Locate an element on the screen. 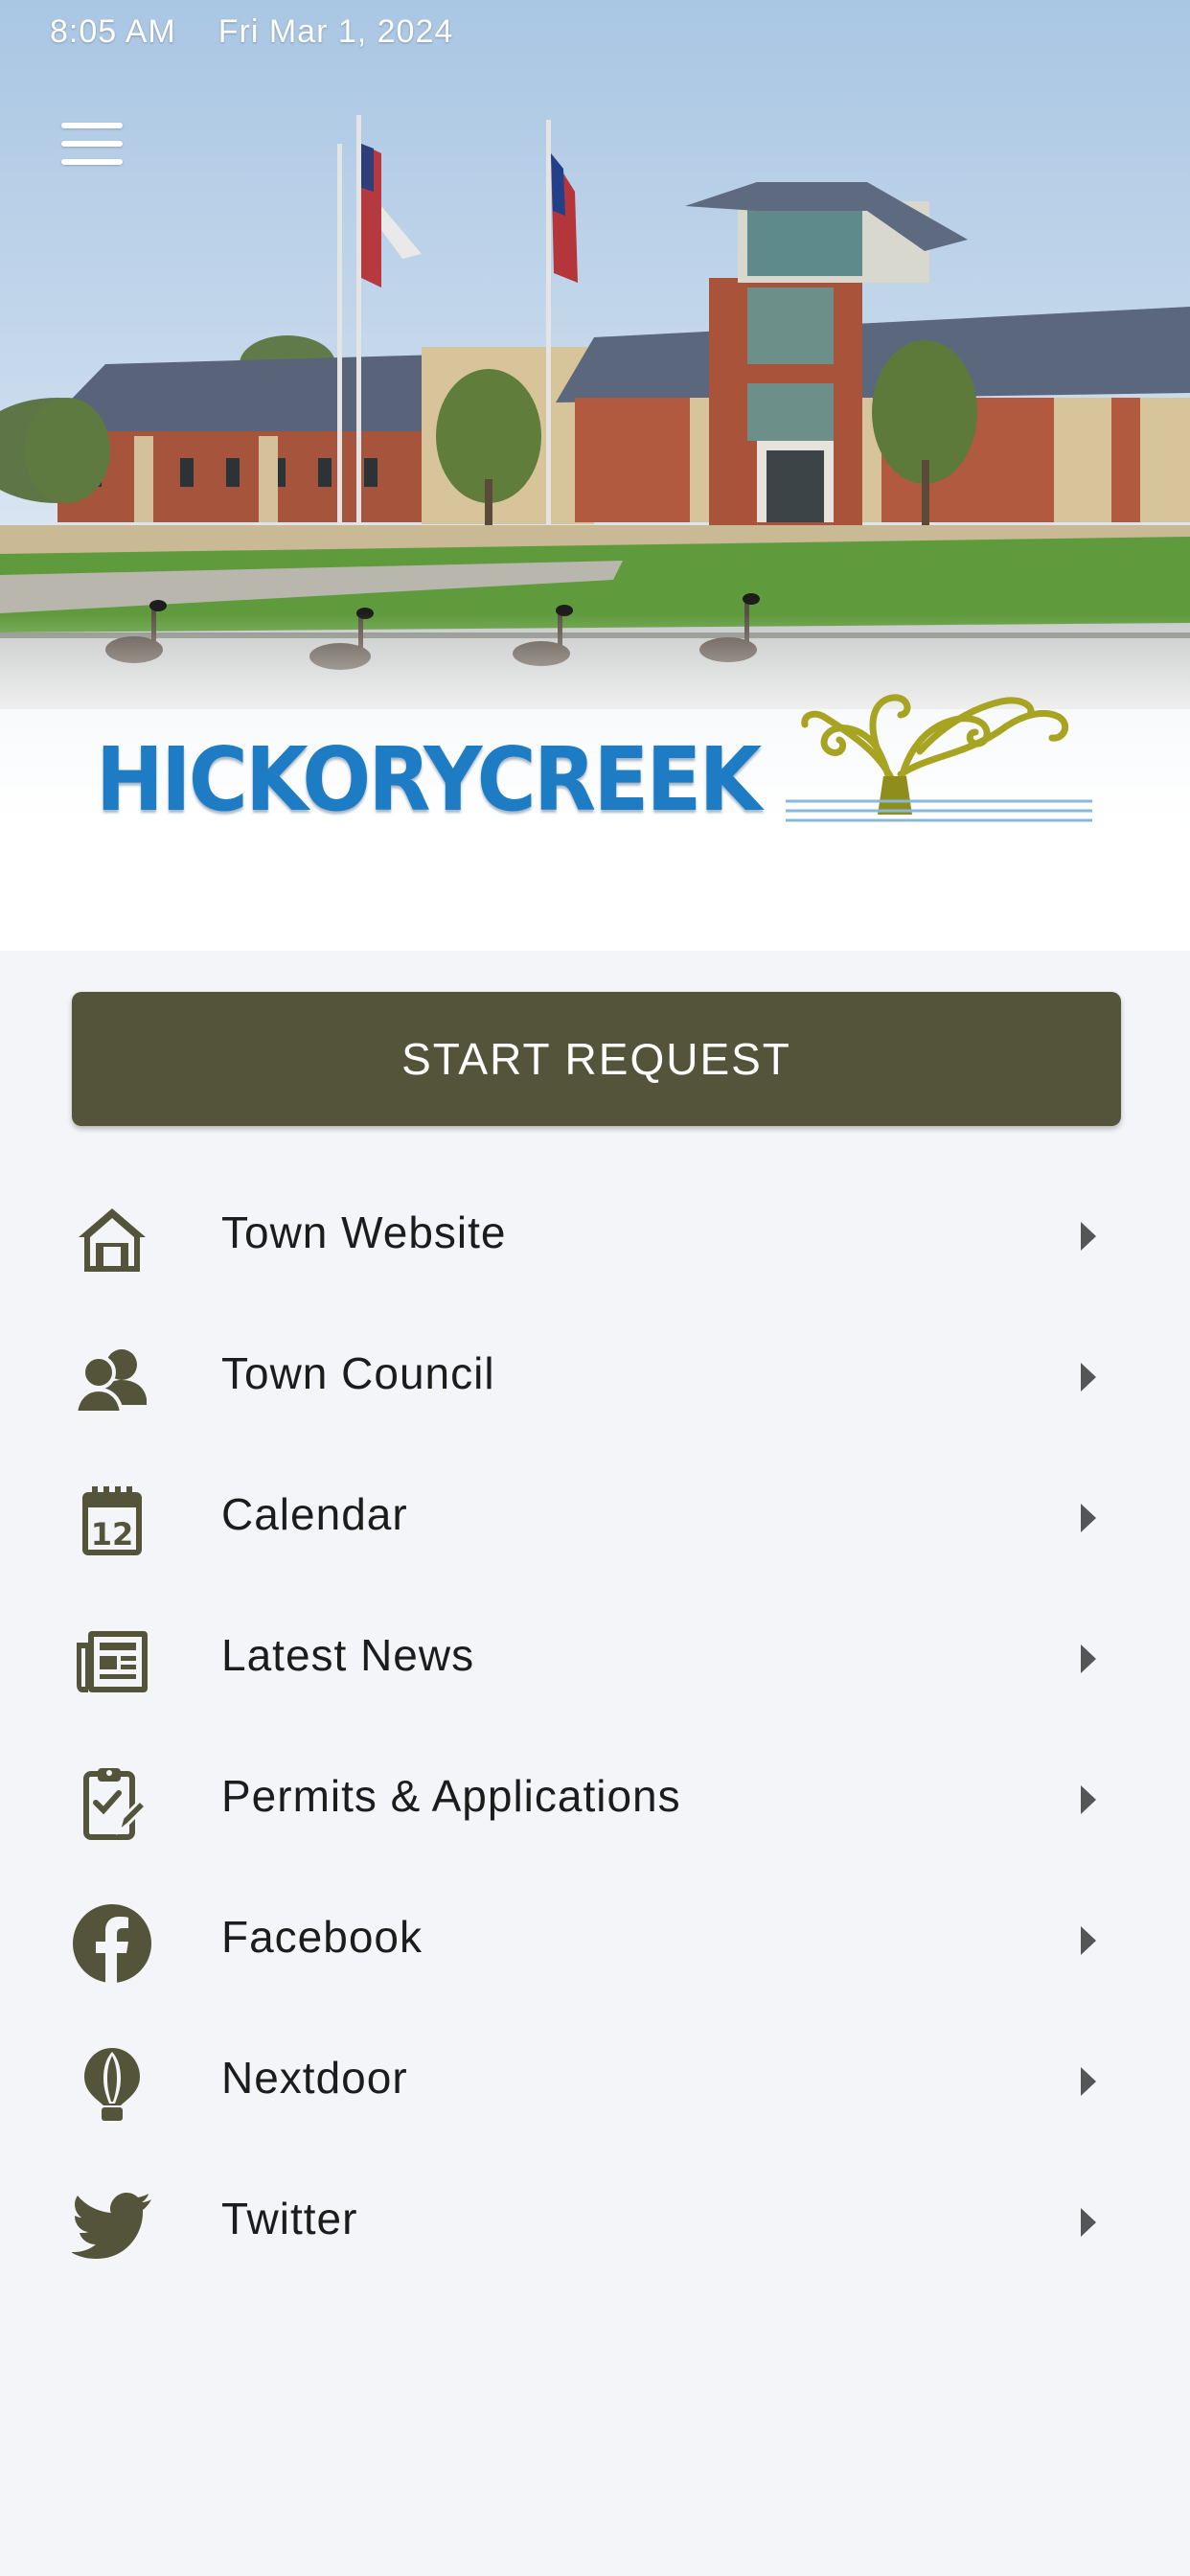 This screenshot has height=2576, width=1190. status-date: Fri Mar 1, 2024 is located at coordinates (335, 31).